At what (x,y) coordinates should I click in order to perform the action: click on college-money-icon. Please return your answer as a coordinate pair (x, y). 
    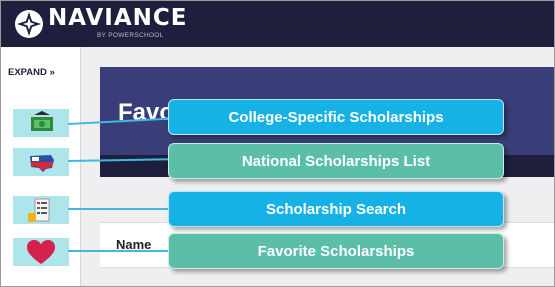
    Looking at the image, I should click on (42, 121).